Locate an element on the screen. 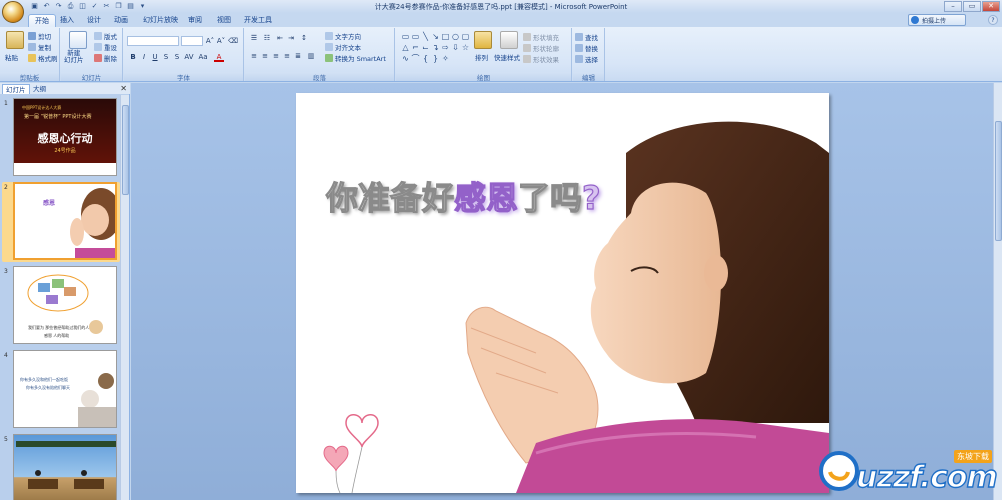 This screenshot has height=500, width=1002. slide-thumb-5: 5 is located at coordinates (61, 467).